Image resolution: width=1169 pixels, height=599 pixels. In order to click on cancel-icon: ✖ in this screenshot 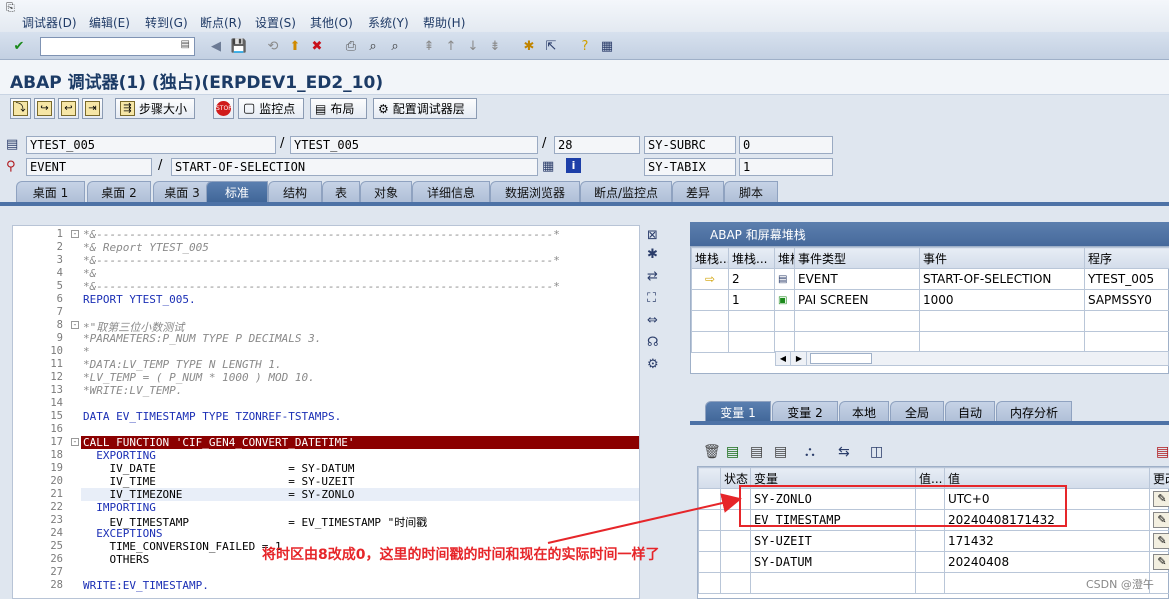, I will do `click(317, 46)`.